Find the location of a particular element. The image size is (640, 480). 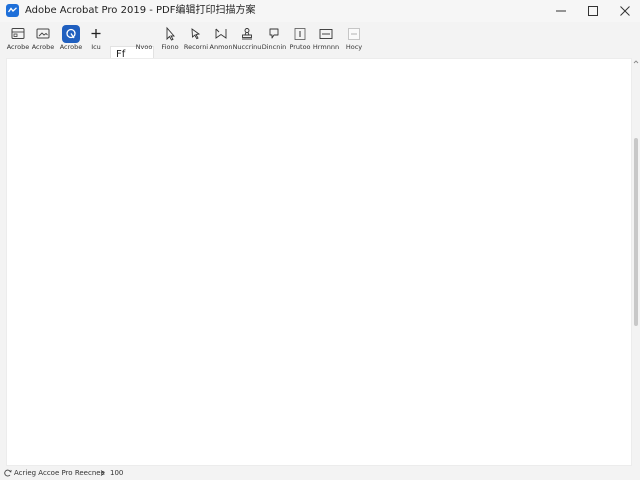

picture-icon is located at coordinates (43, 34).